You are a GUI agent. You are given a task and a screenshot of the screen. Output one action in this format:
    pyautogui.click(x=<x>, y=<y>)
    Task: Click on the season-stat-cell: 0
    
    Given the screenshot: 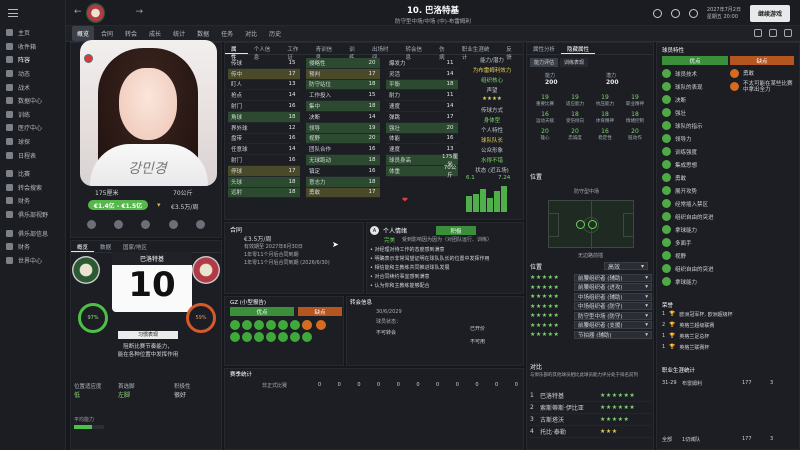 What is the action you would take?
    pyautogui.click(x=457, y=385)
    